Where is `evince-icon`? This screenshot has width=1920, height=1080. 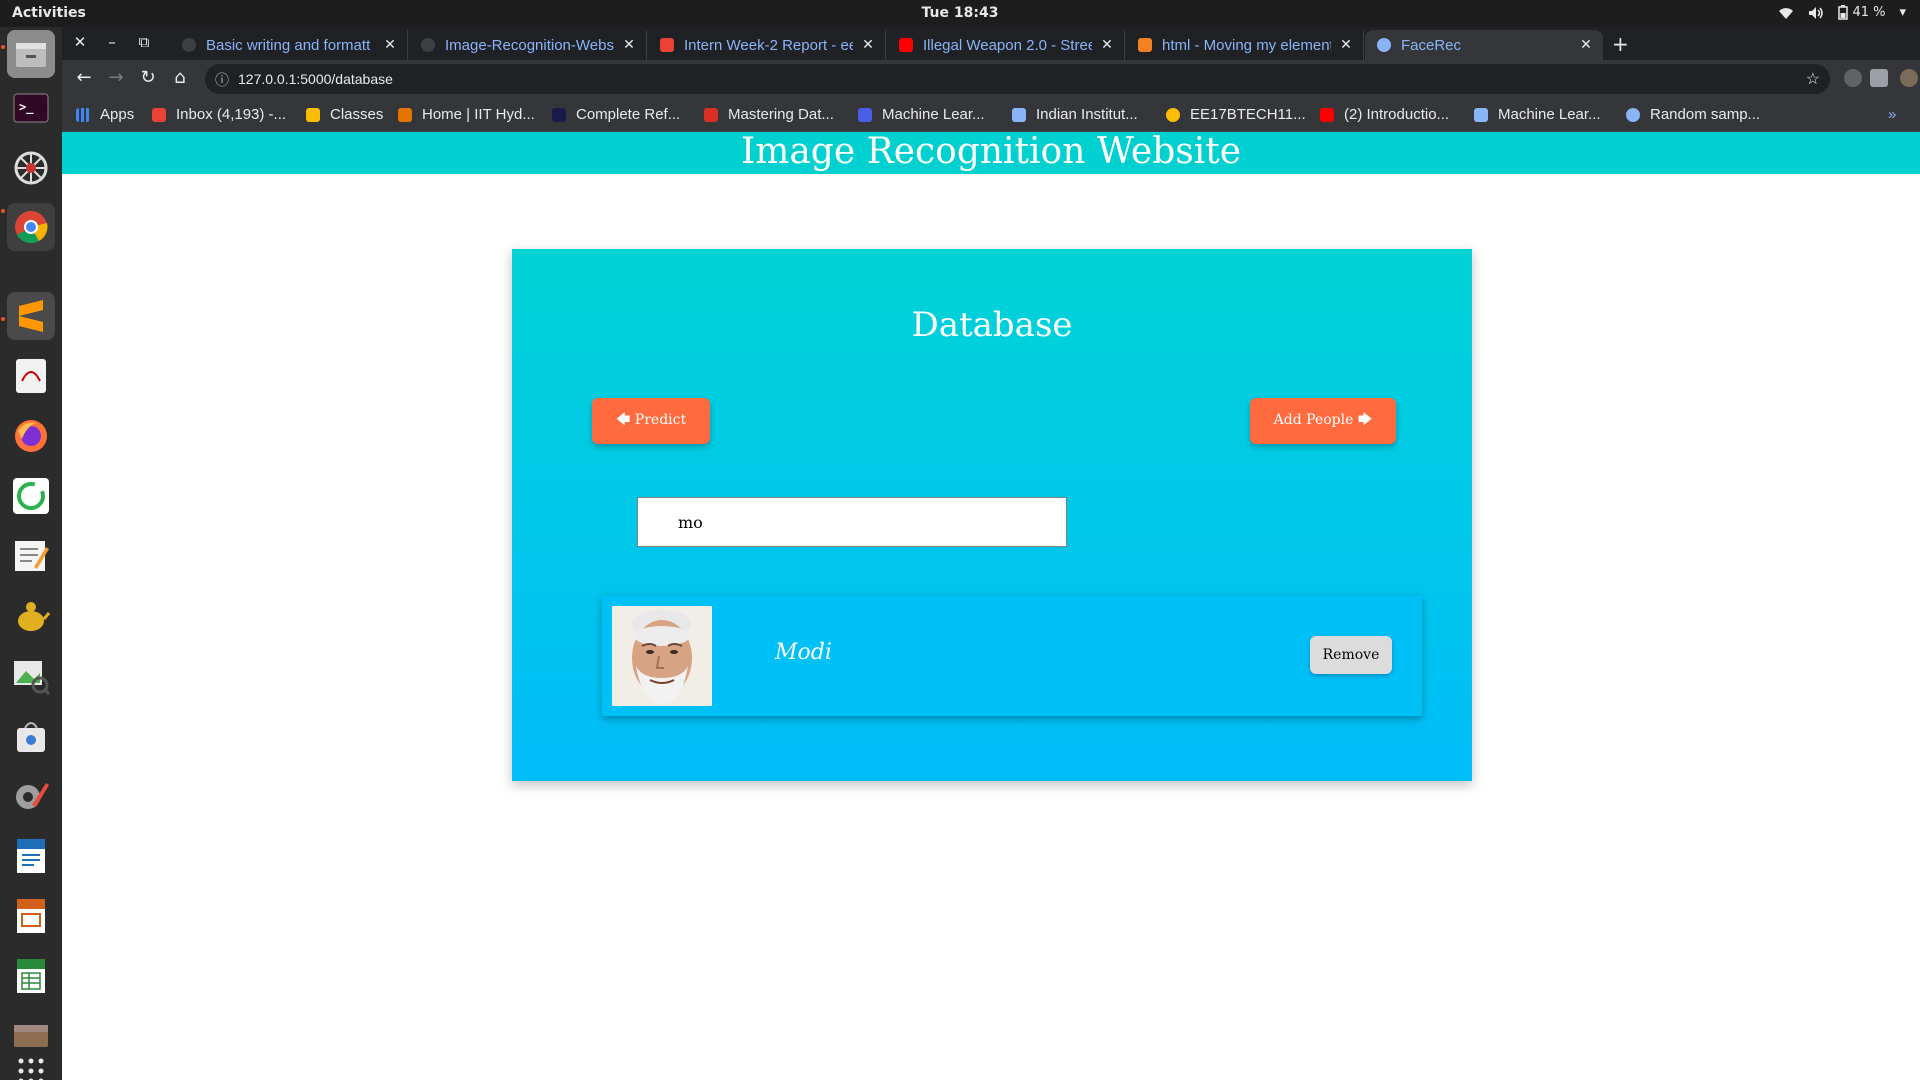
evince-icon is located at coordinates (31, 376).